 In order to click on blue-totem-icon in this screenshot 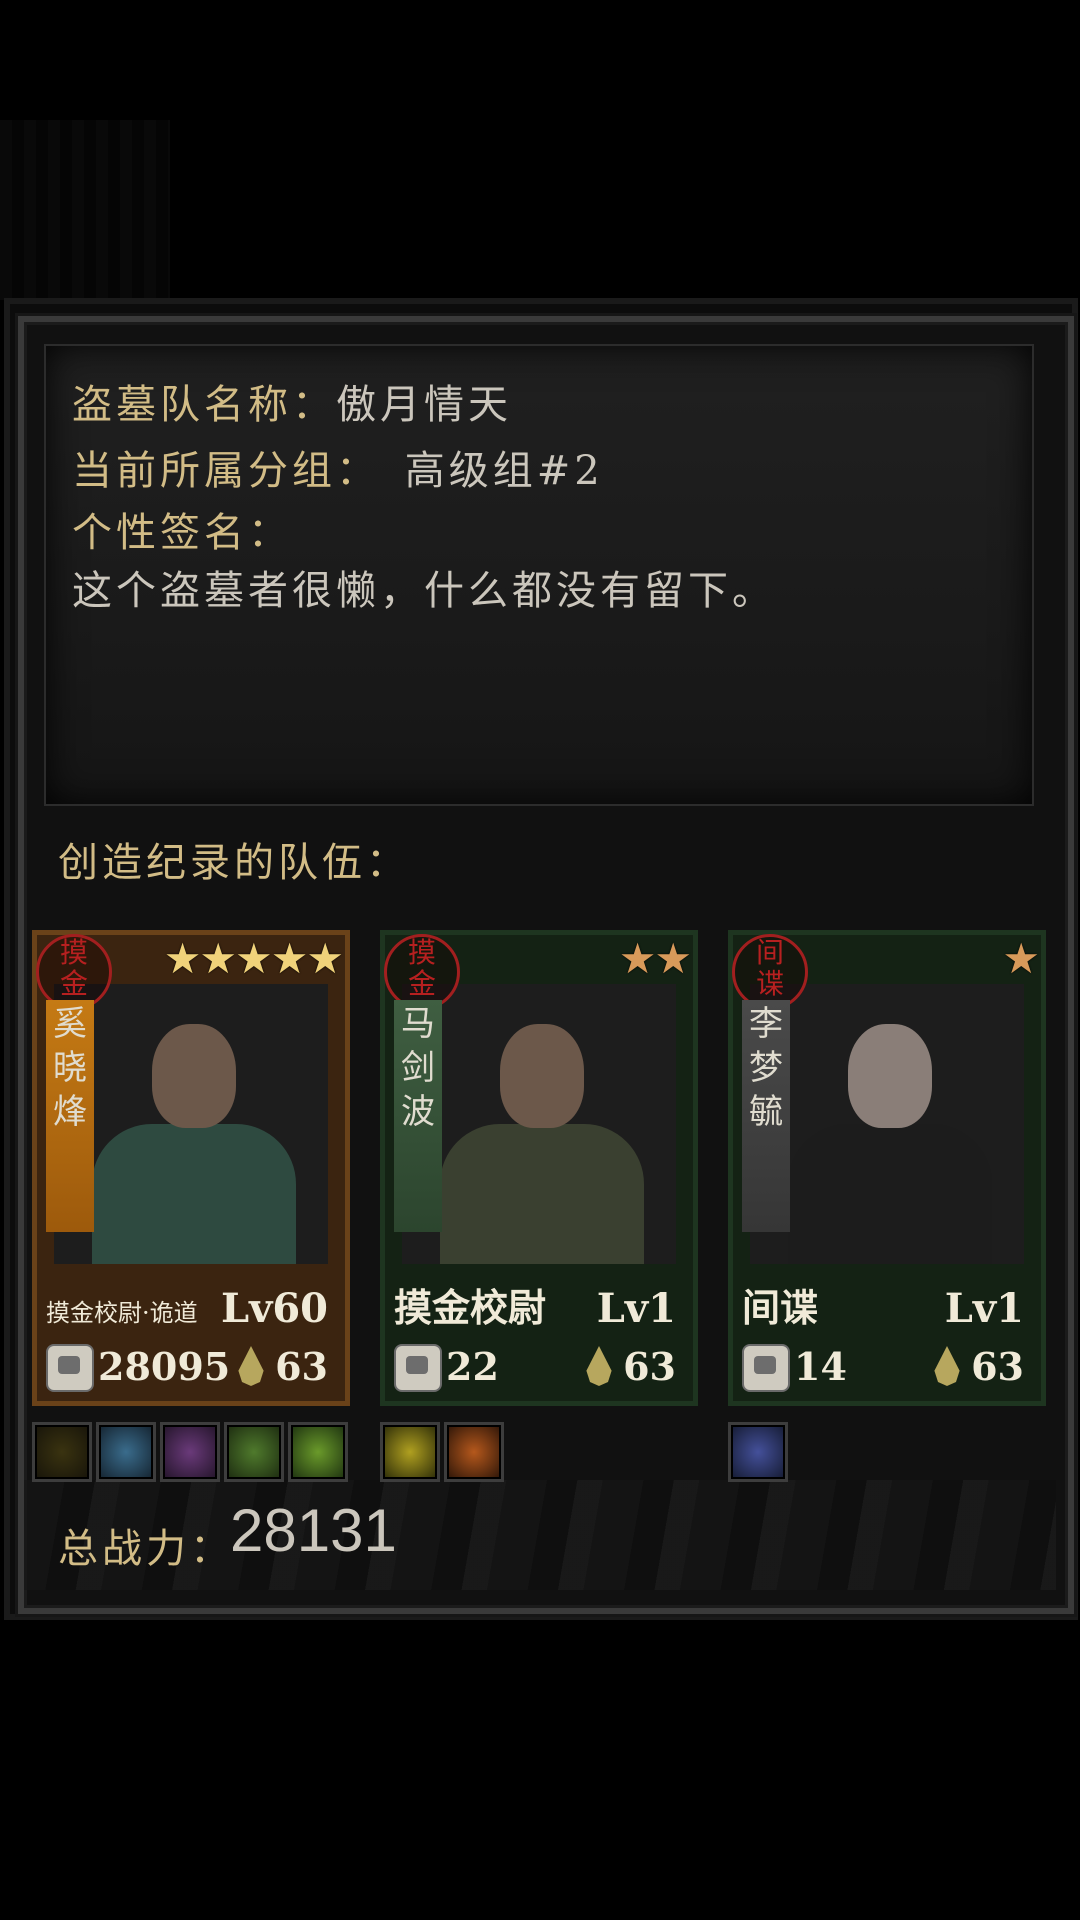, I will do `click(126, 1452)`.